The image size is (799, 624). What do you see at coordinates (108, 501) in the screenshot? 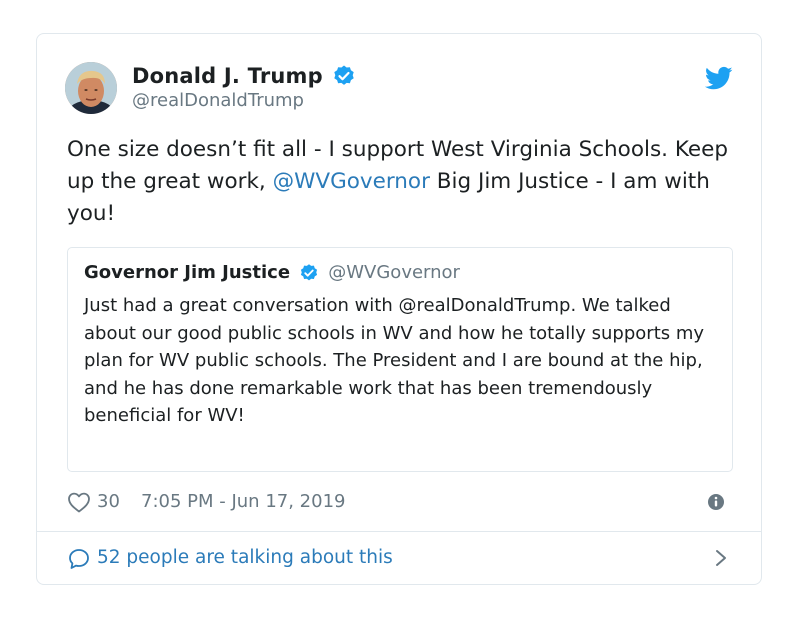
I see `like-count: 30` at bounding box center [108, 501].